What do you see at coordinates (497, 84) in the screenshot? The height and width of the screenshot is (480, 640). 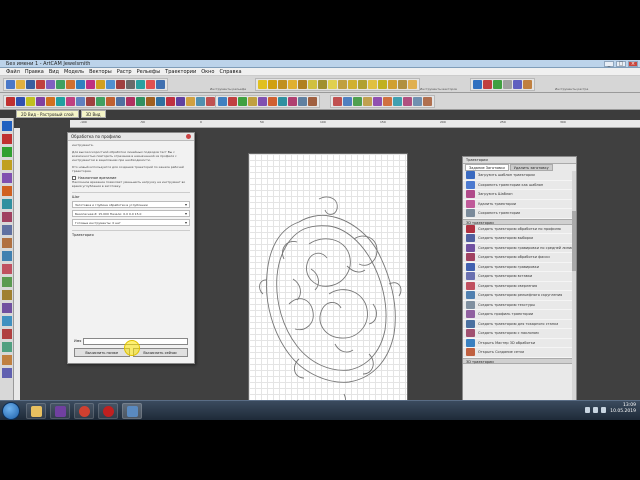 I see `bitmap-fill-icon` at bounding box center [497, 84].